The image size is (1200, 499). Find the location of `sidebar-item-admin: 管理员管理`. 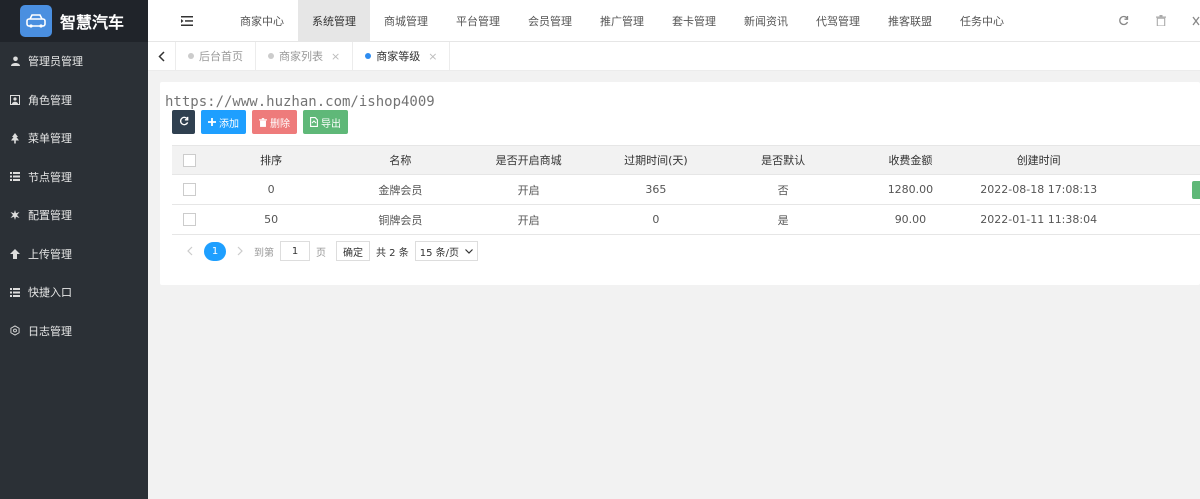

sidebar-item-admin: 管理员管理 is located at coordinates (74, 61).